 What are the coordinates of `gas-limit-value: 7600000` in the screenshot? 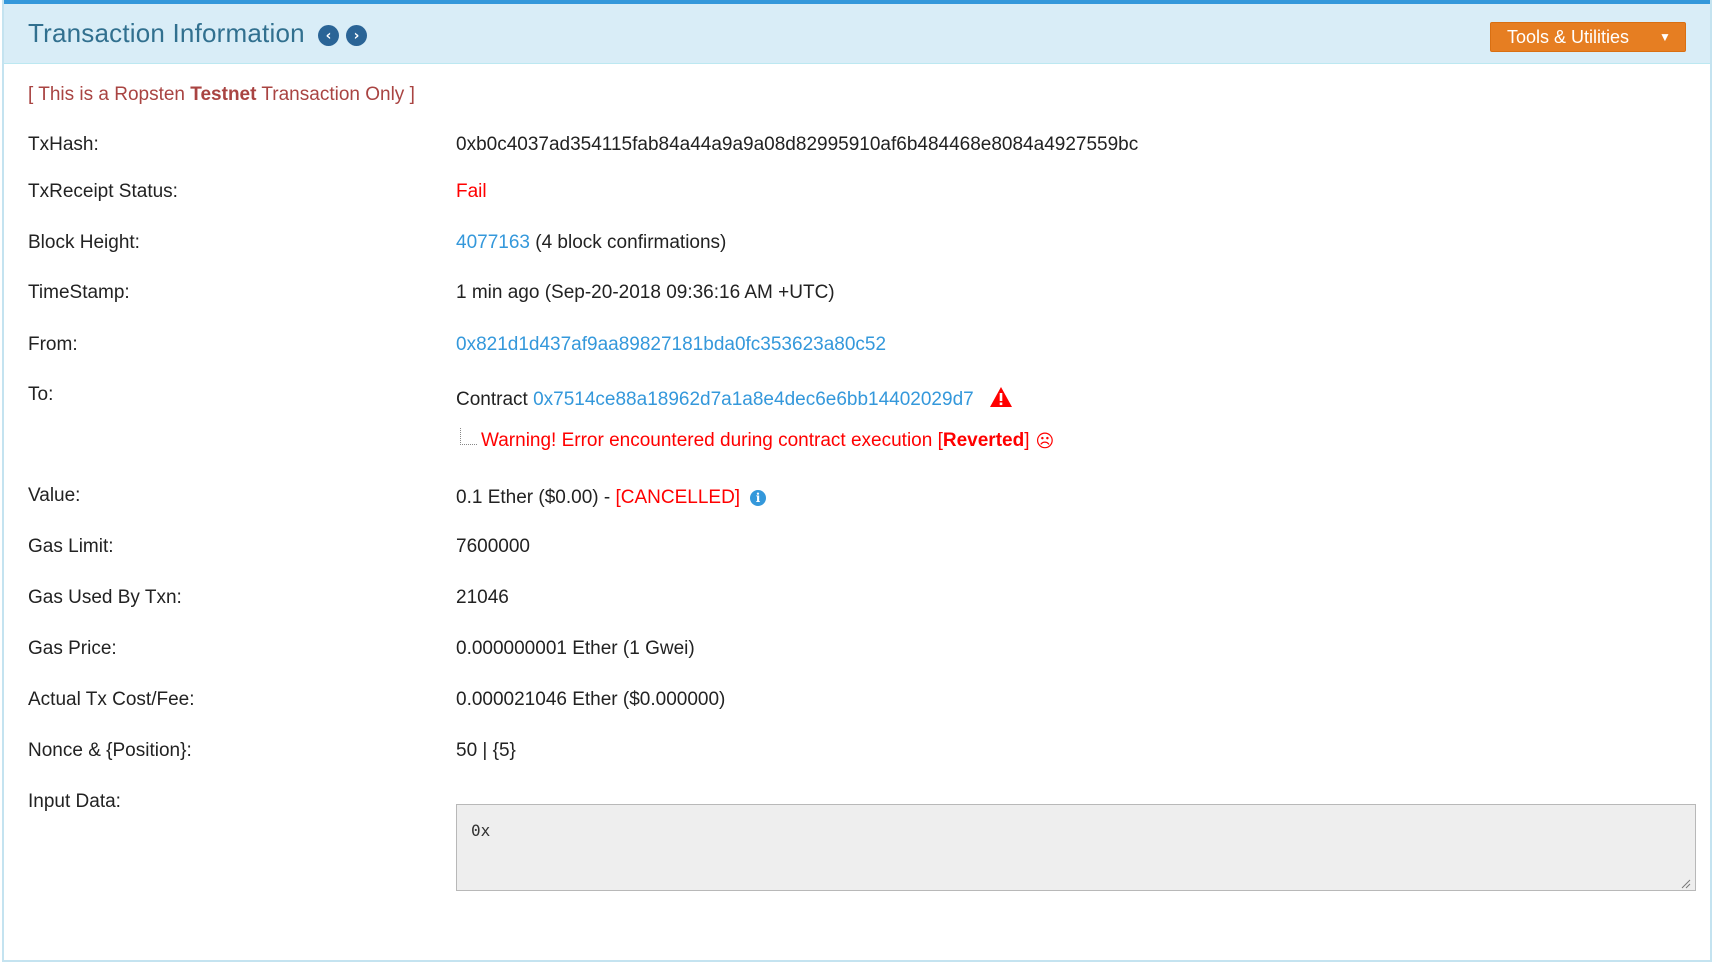 It's located at (493, 546).